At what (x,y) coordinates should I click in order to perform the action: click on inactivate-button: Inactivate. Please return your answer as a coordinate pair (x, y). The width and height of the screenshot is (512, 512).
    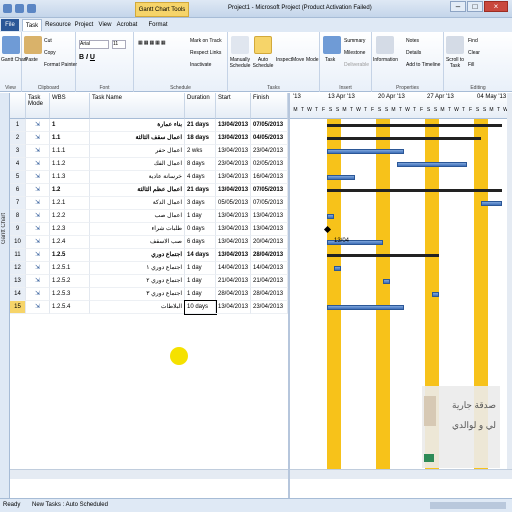
    Looking at the image, I should click on (200, 65).